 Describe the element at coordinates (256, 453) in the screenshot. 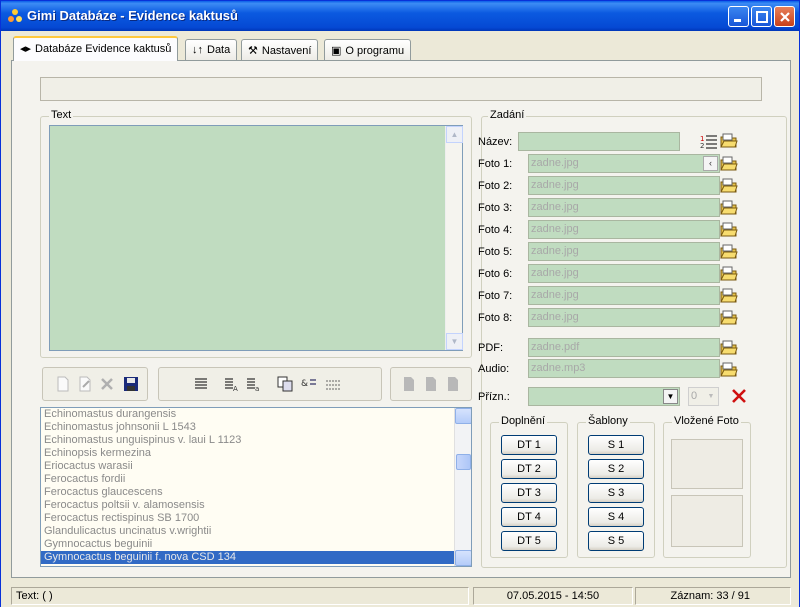

I see `list-item: Echinopsis kermezina` at that location.